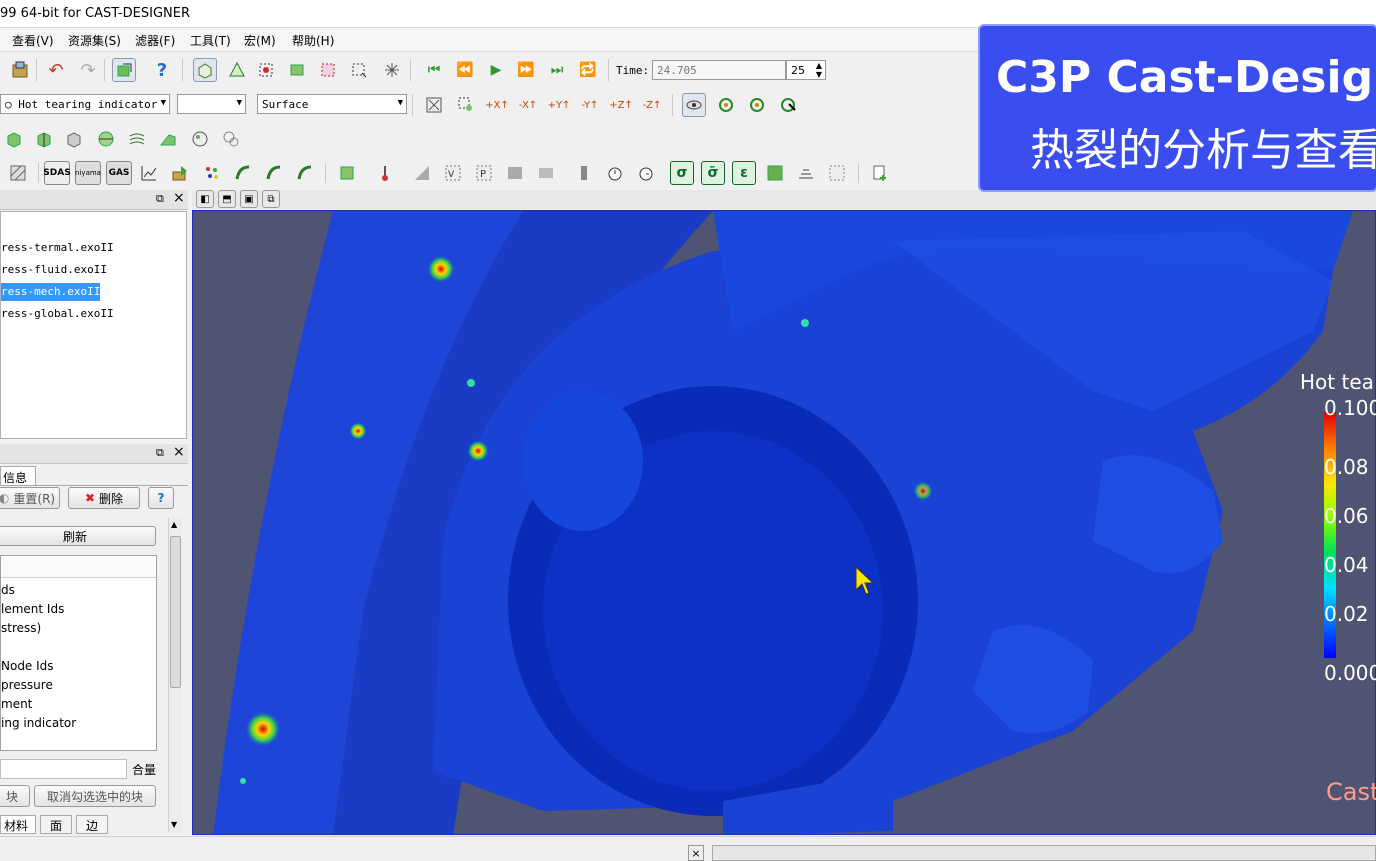  What do you see at coordinates (297, 70) in the screenshot?
I see `select-block-icon` at bounding box center [297, 70].